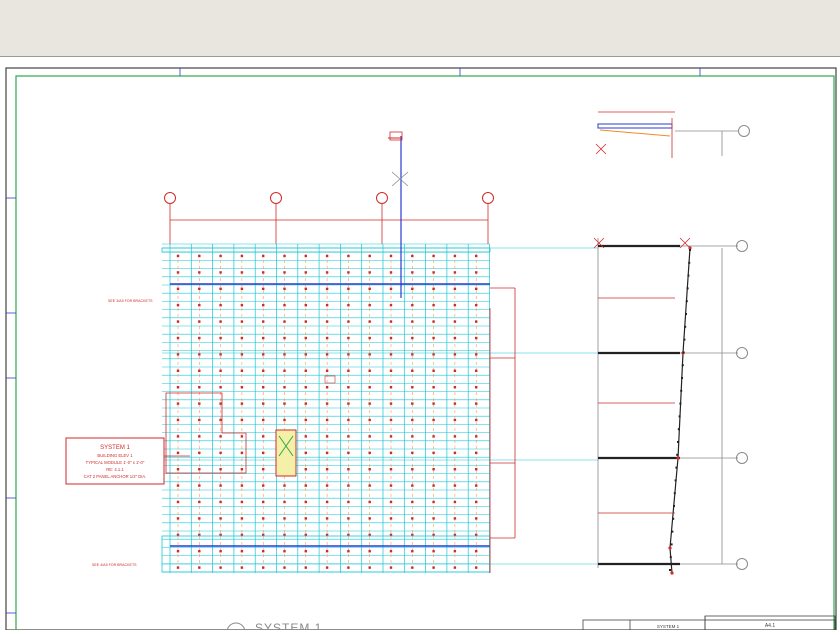 The image size is (840, 635). Describe the element at coordinates (130, 301) in the screenshot. I see `left-note-1: SEE 3/A5 FOR BRACKETS` at that location.